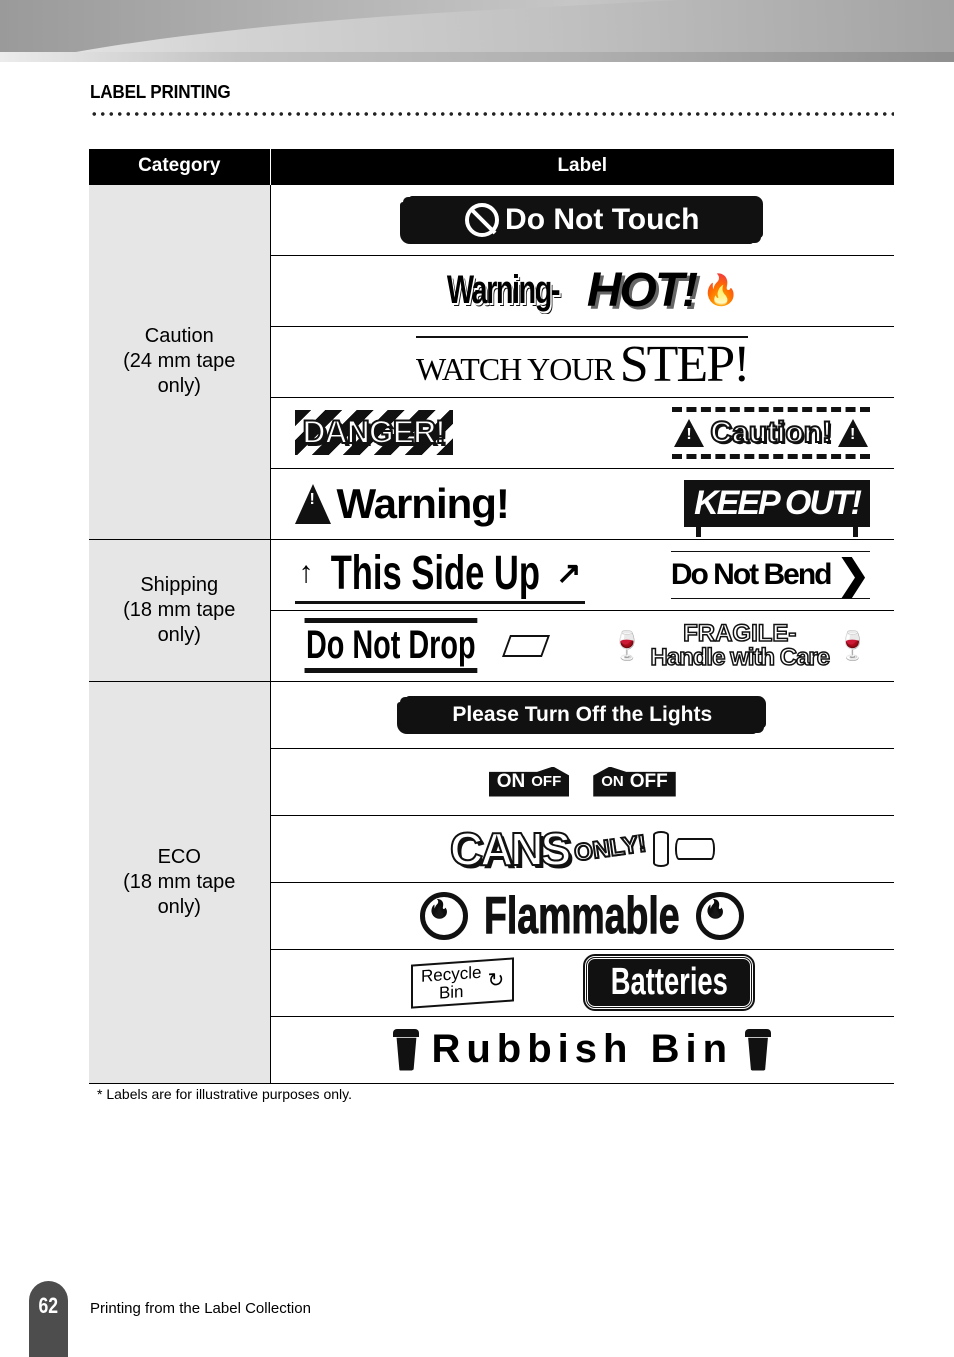 This screenshot has height=1357, width=954. Describe the element at coordinates (312, 503) in the screenshot. I see `warning-sign-icon` at that location.